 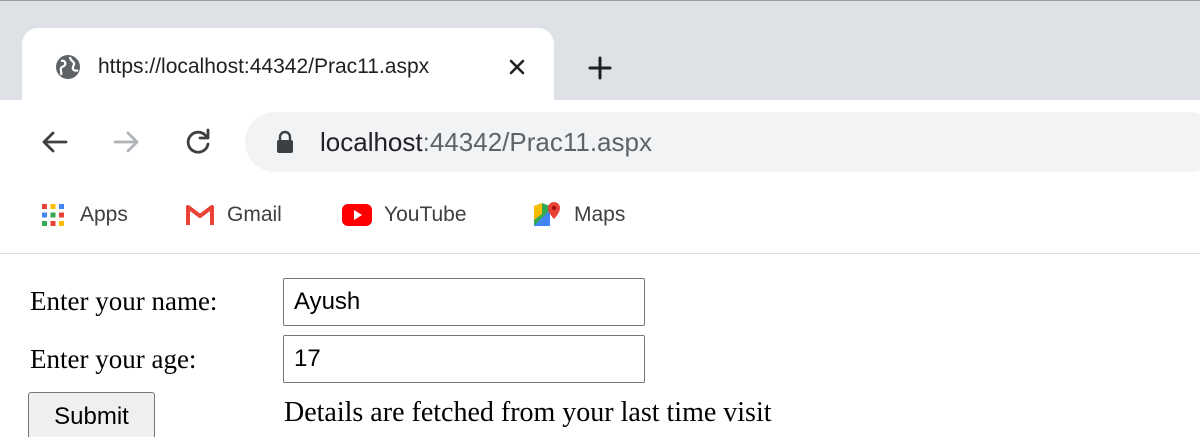 What do you see at coordinates (53, 215) in the screenshot?
I see `apps-grid-icon` at bounding box center [53, 215].